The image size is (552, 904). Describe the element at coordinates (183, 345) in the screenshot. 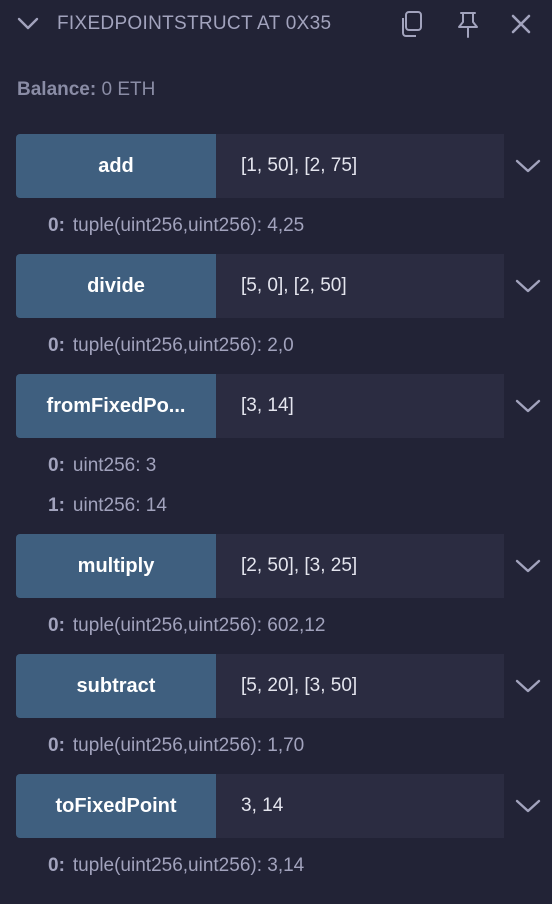

I see `output-value: tuple(uint256,uint256): 2,0` at that location.